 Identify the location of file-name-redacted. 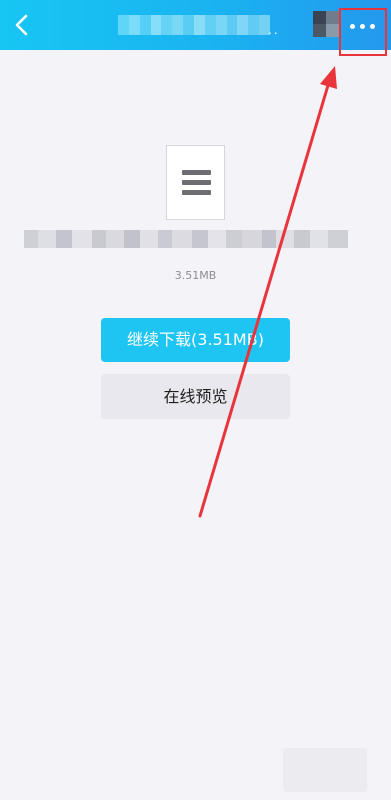
(194, 239).